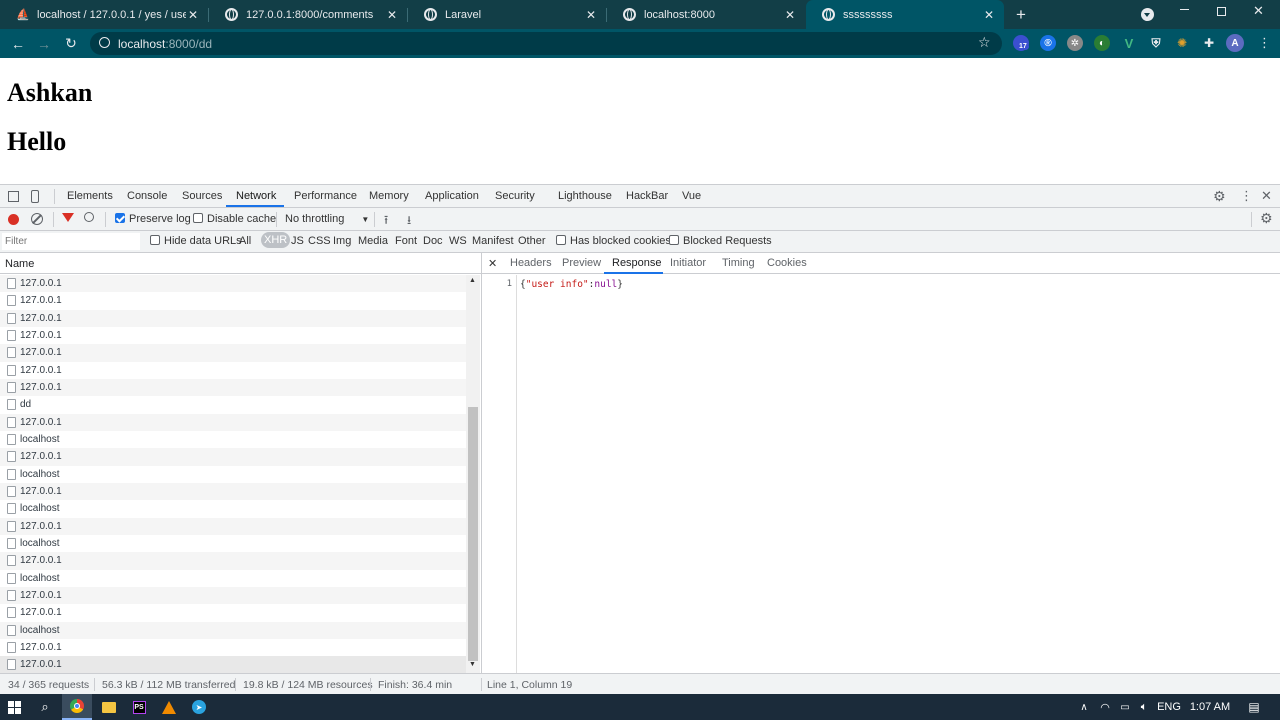 This screenshot has height=720, width=1280. What do you see at coordinates (1254, 707) in the screenshot?
I see `notifications-icon: ▤` at bounding box center [1254, 707].